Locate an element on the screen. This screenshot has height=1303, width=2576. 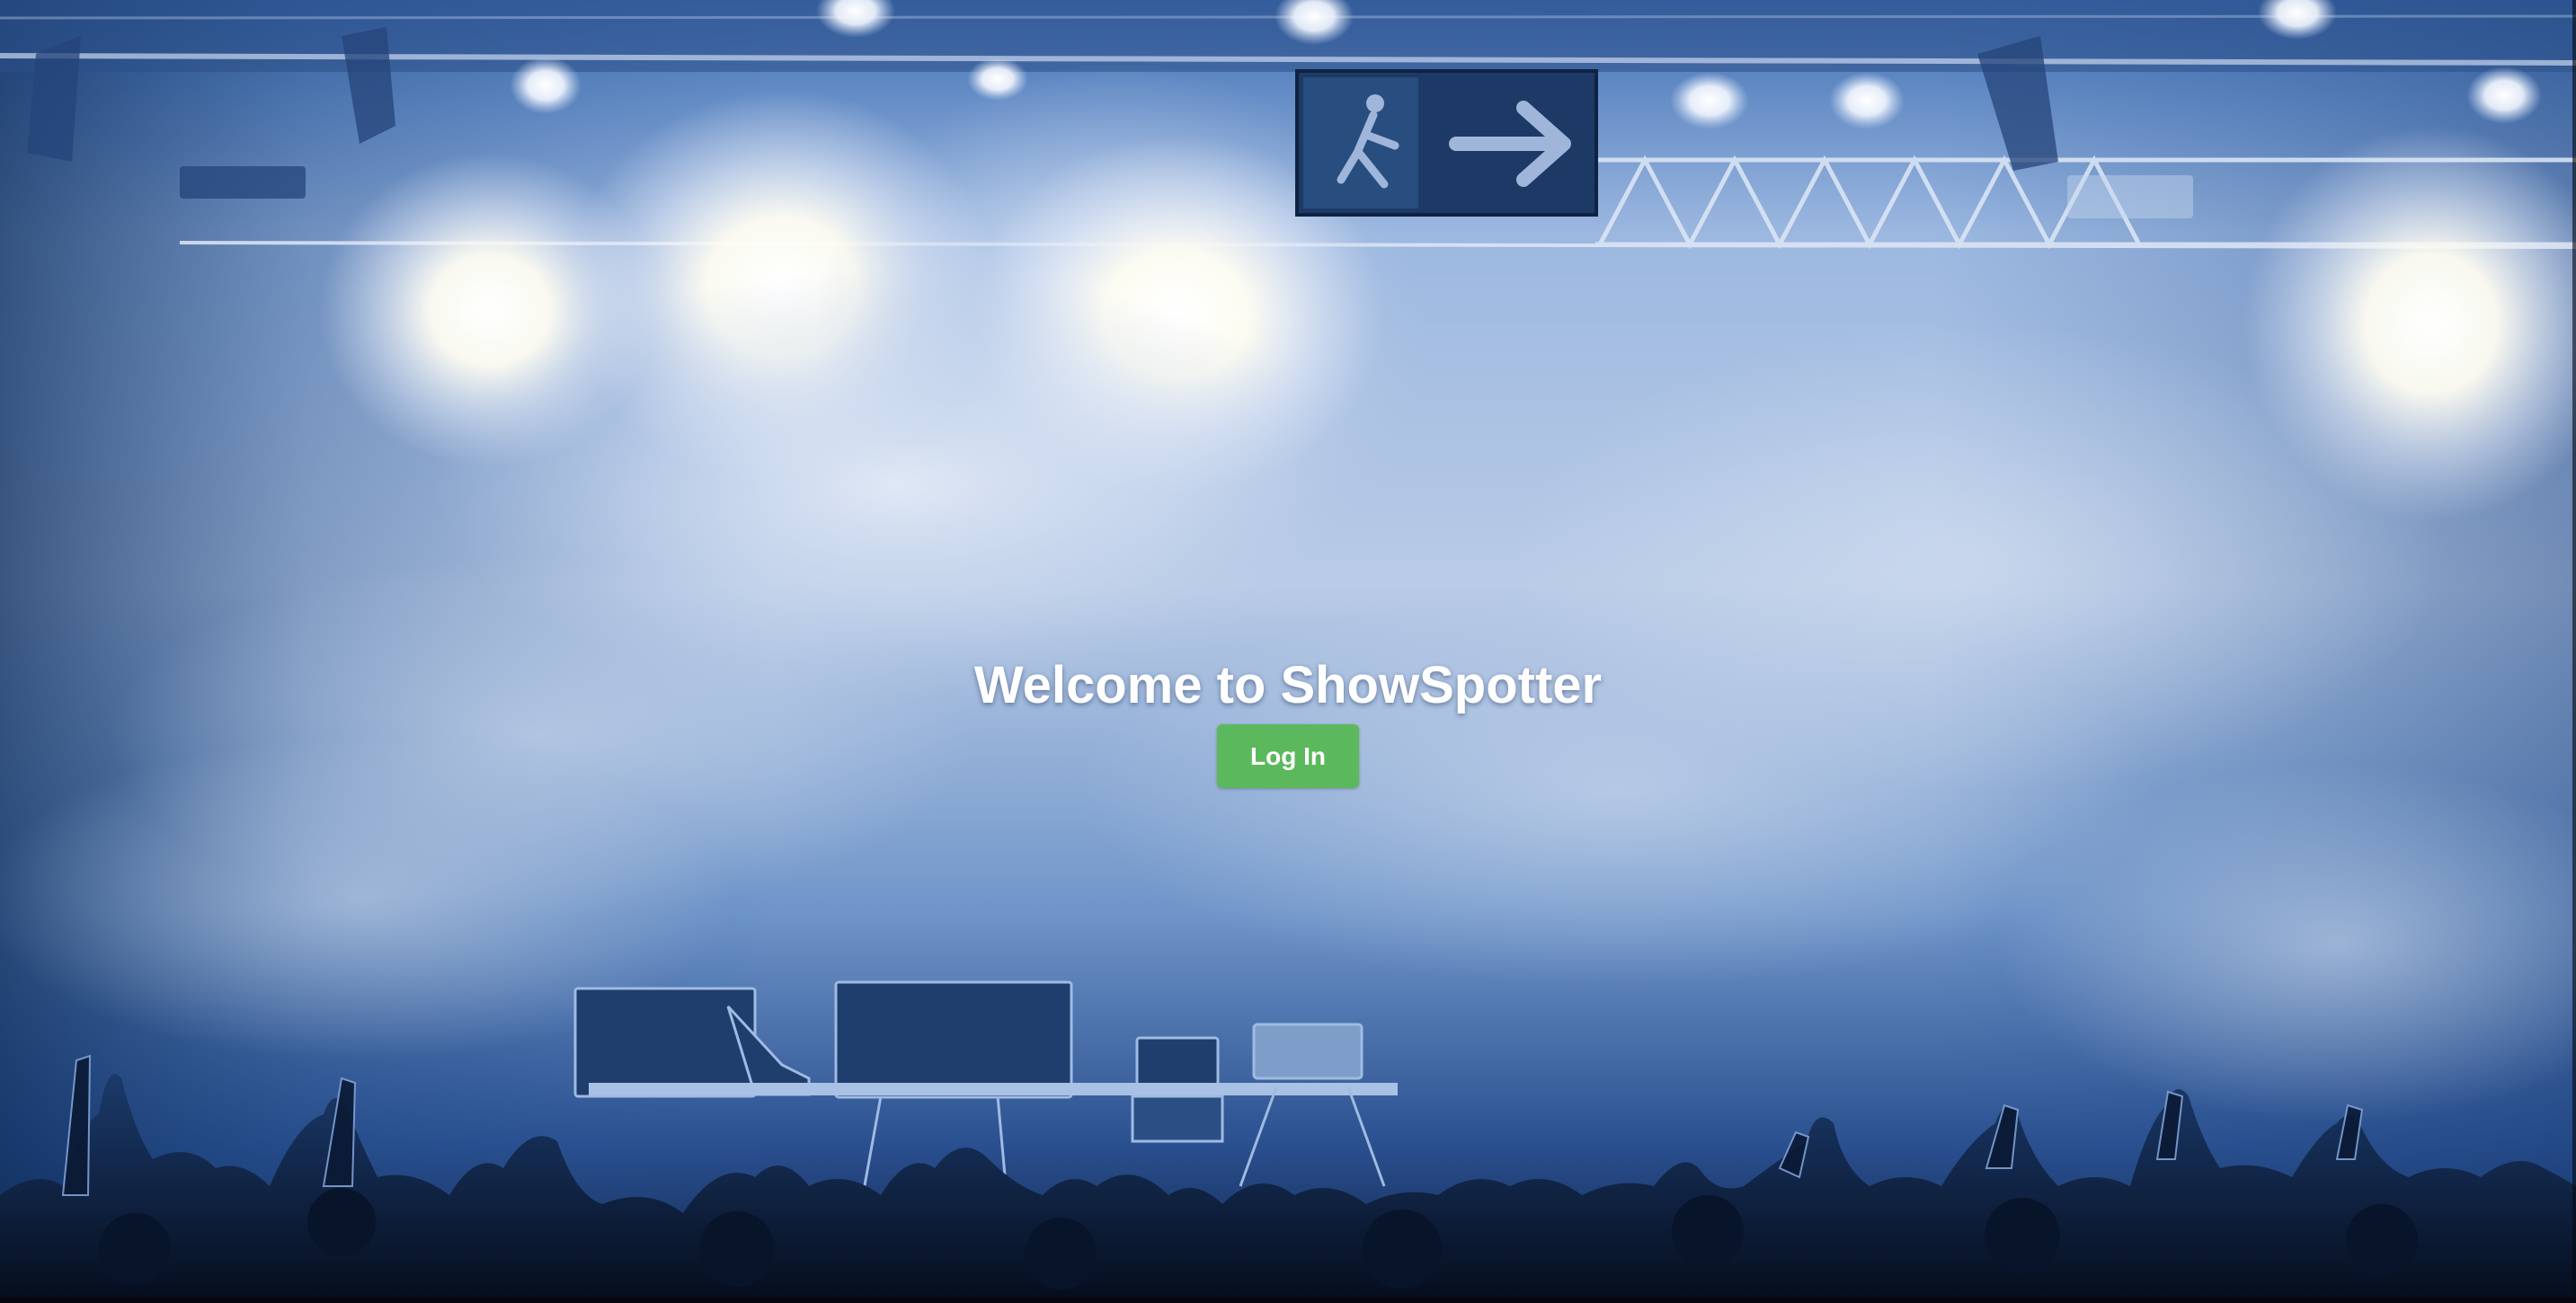
exit-sign-icon is located at coordinates (1446, 143).